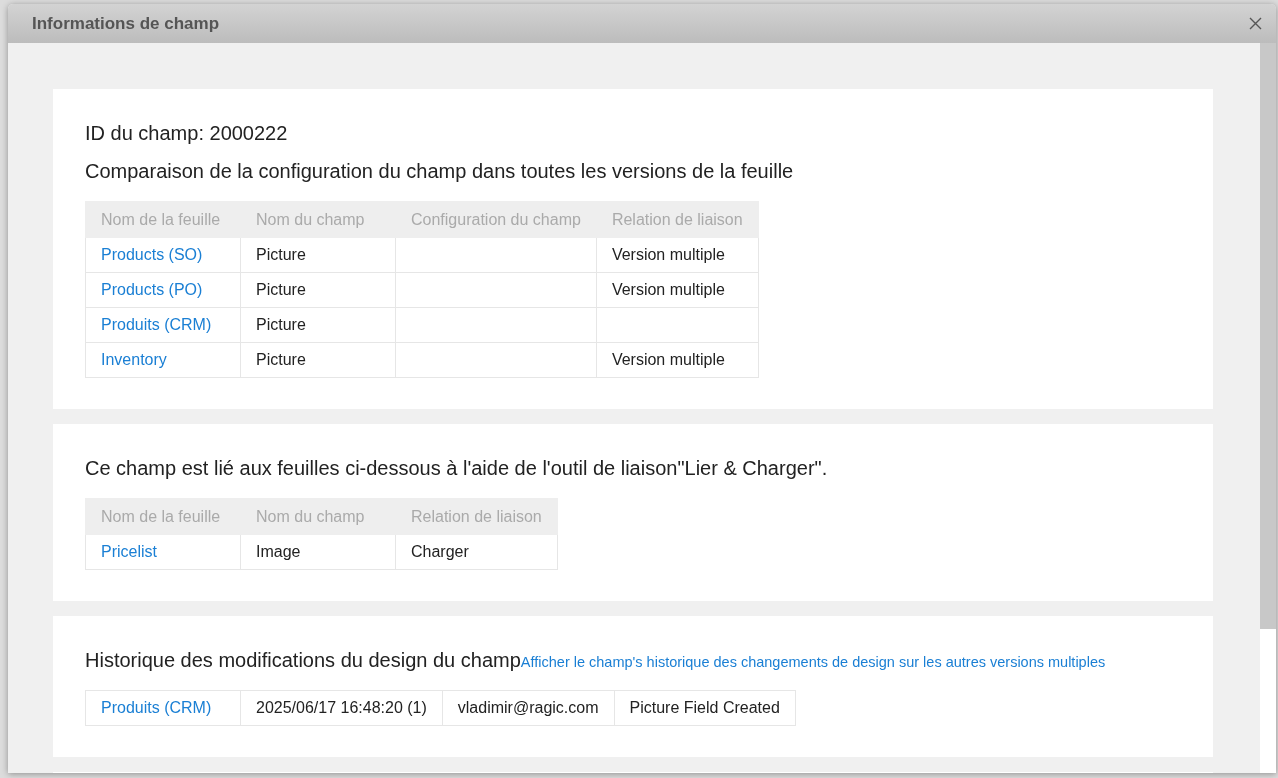 This screenshot has width=1278, height=778. What do you see at coordinates (457, 468) in the screenshot?
I see `section-heading: Ce champ est lié aux feuilles ci-dessous à l'aide de l'outil de liaison"Lier & Charger".` at bounding box center [457, 468].